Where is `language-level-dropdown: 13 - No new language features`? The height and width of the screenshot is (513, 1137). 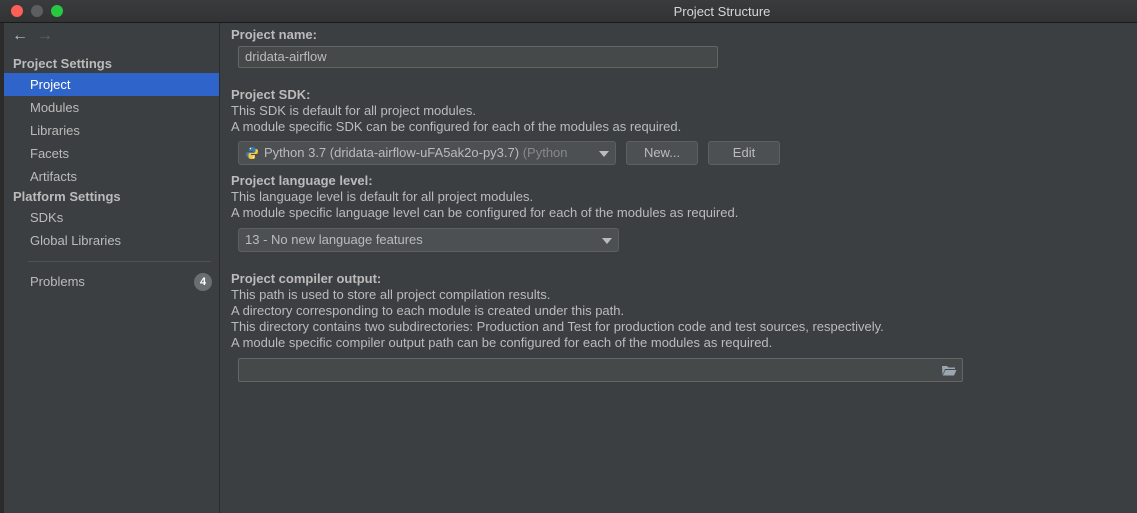
language-level-dropdown: 13 - No new language features is located at coordinates (428, 240).